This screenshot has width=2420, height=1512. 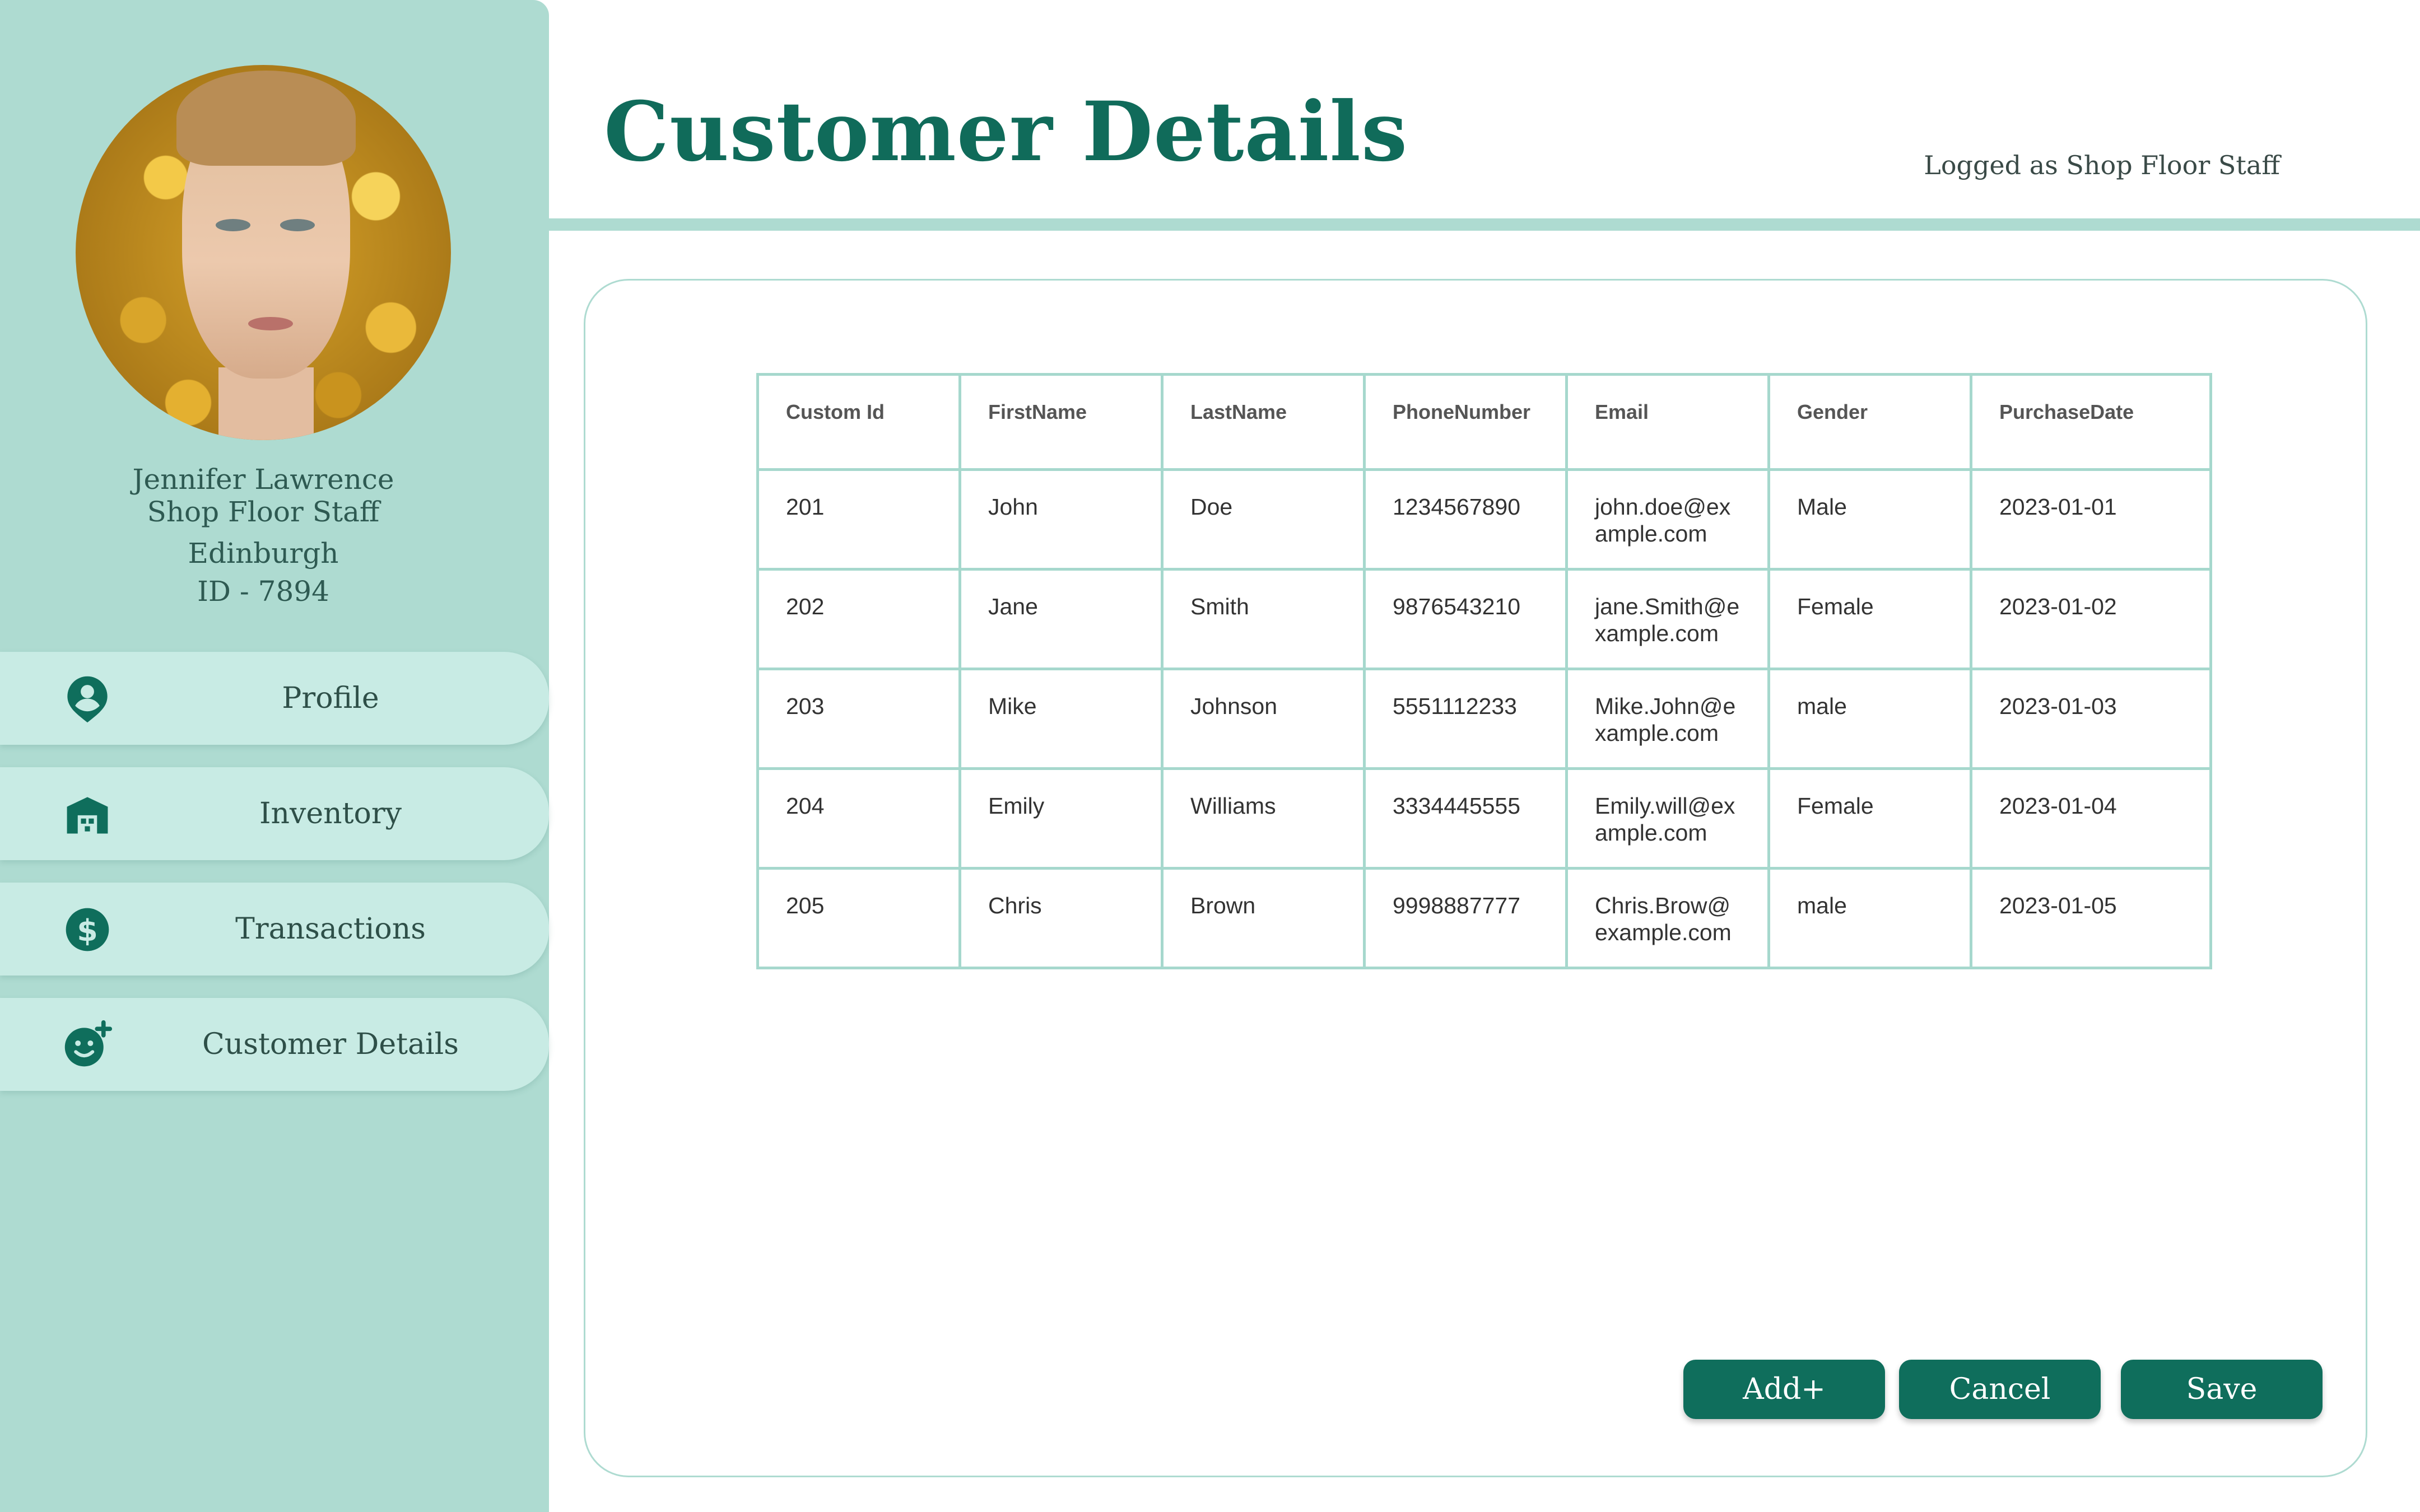 I want to click on column-header: PhoneNumber, so click(x=1466, y=422).